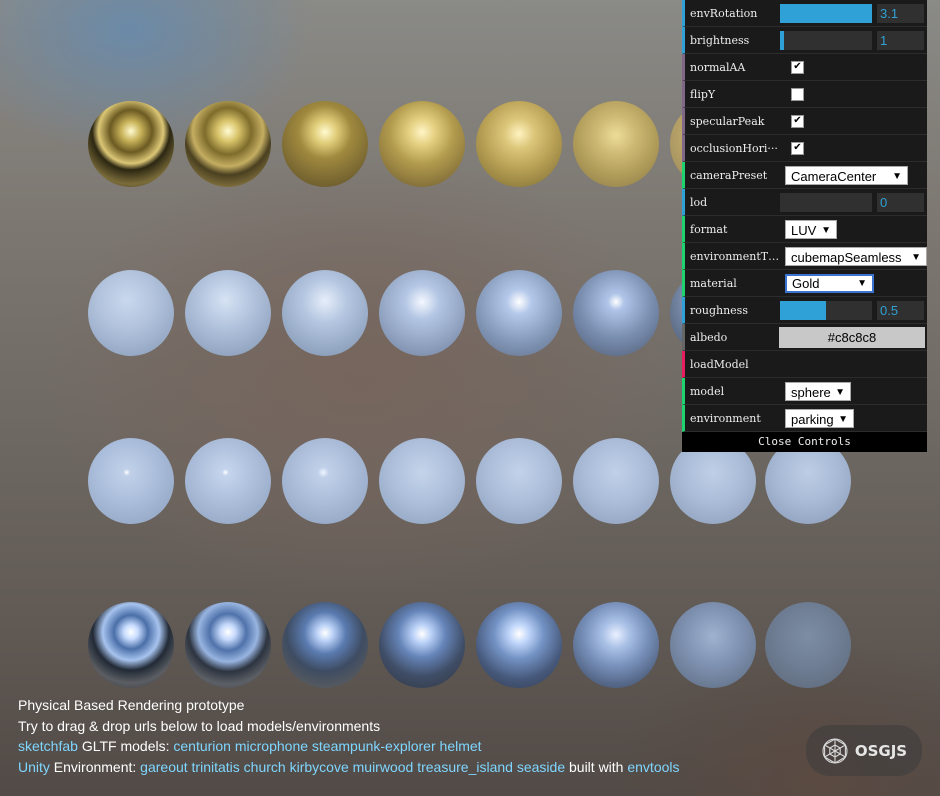 The width and height of the screenshot is (940, 796). What do you see at coordinates (834, 176) in the screenshot?
I see `select-value: CameraCenter` at bounding box center [834, 176].